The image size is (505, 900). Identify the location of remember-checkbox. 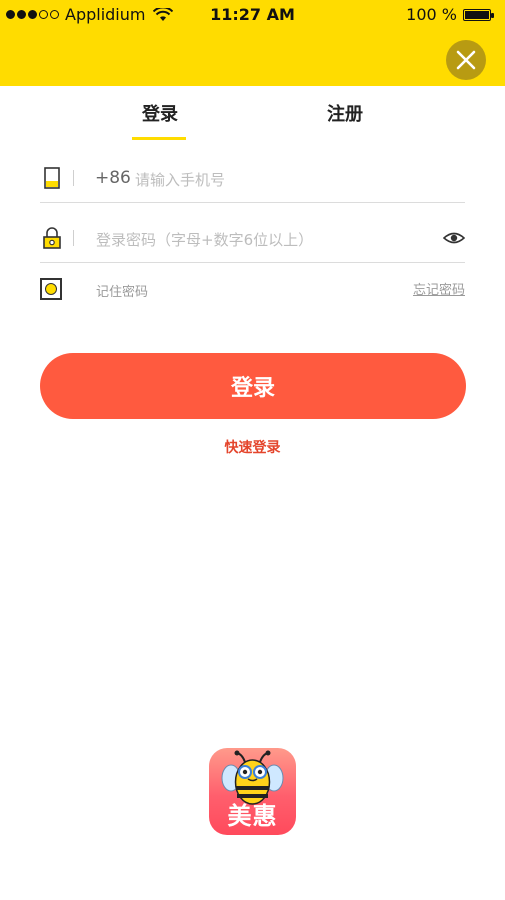
(51, 289).